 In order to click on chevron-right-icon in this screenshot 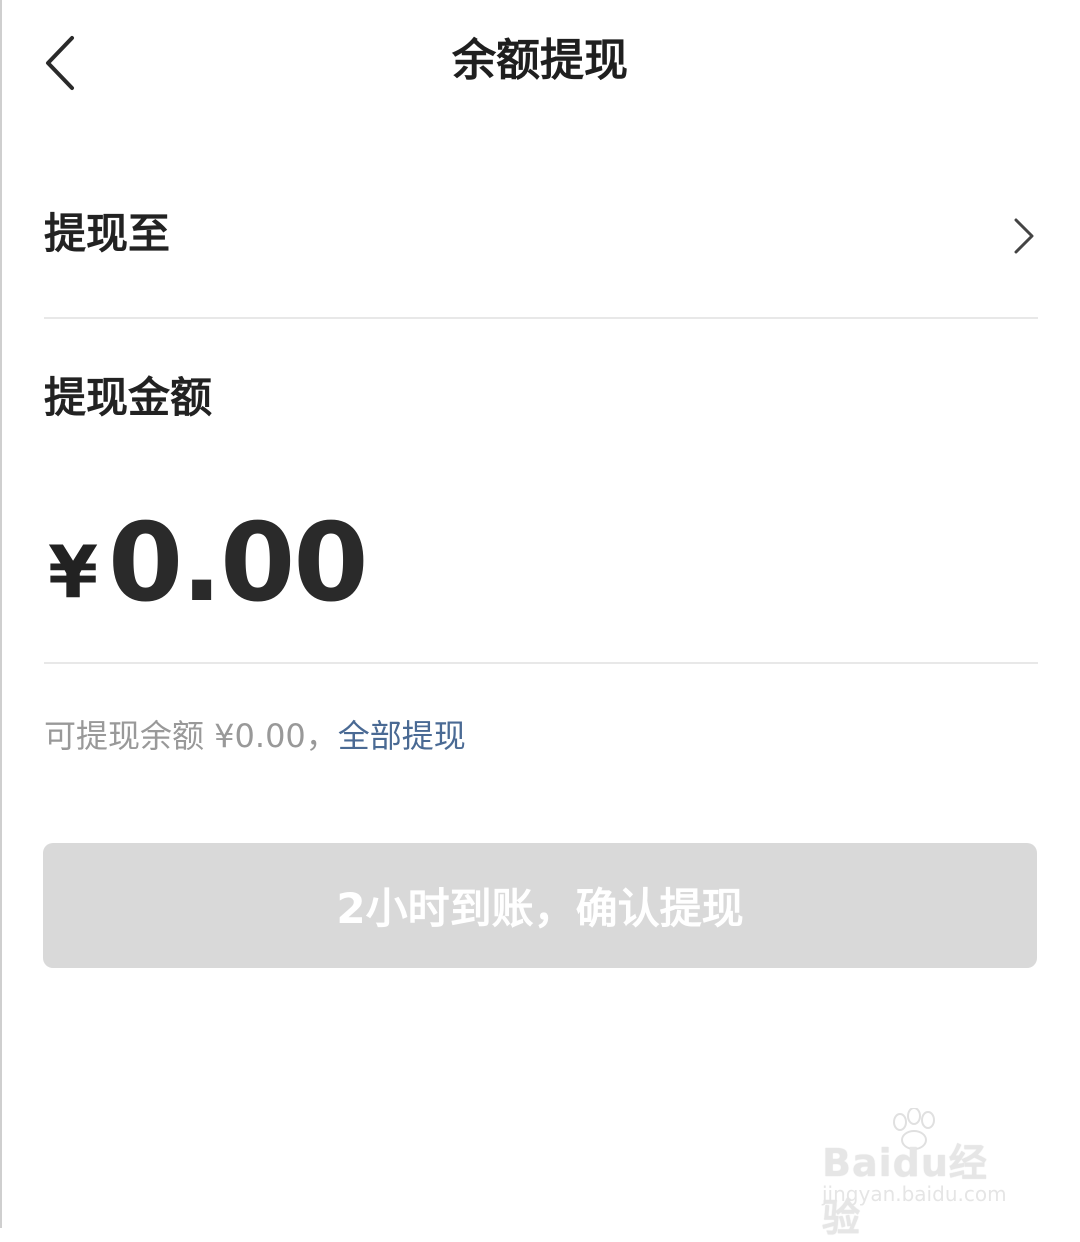, I will do `click(1023, 236)`.